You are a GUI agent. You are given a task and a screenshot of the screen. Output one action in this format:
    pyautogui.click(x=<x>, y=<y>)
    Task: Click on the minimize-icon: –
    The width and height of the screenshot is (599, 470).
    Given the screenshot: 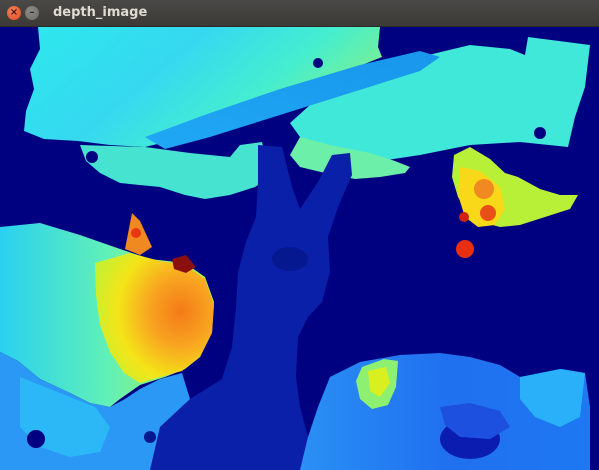 What is the action you would take?
    pyautogui.click(x=32, y=12)
    